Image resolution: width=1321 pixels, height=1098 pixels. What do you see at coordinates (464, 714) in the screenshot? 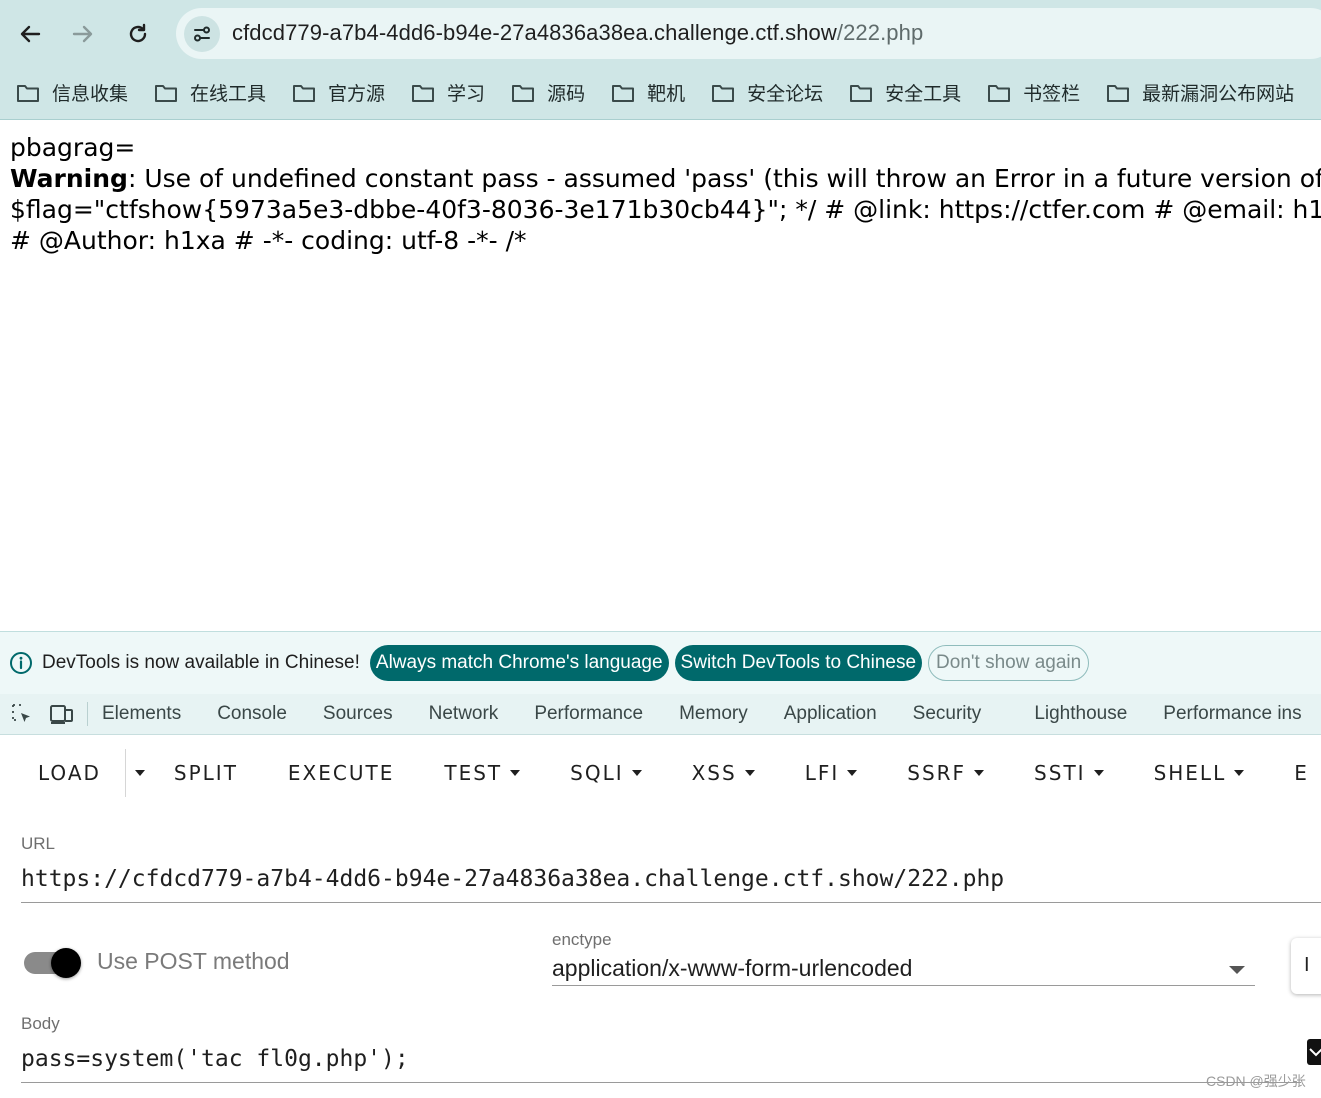
I see `tab-network: Network` at bounding box center [464, 714].